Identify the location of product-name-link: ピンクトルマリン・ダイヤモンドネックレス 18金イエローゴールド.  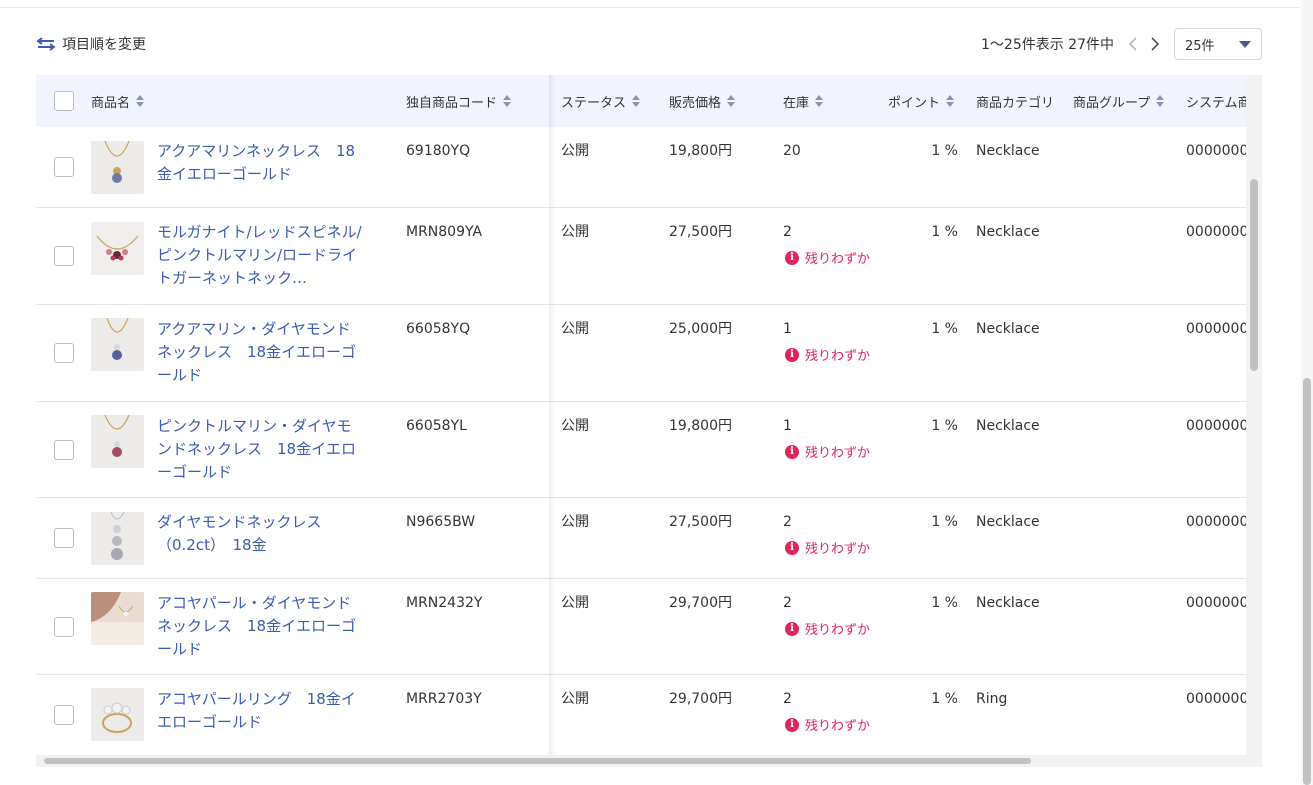
(259, 449).